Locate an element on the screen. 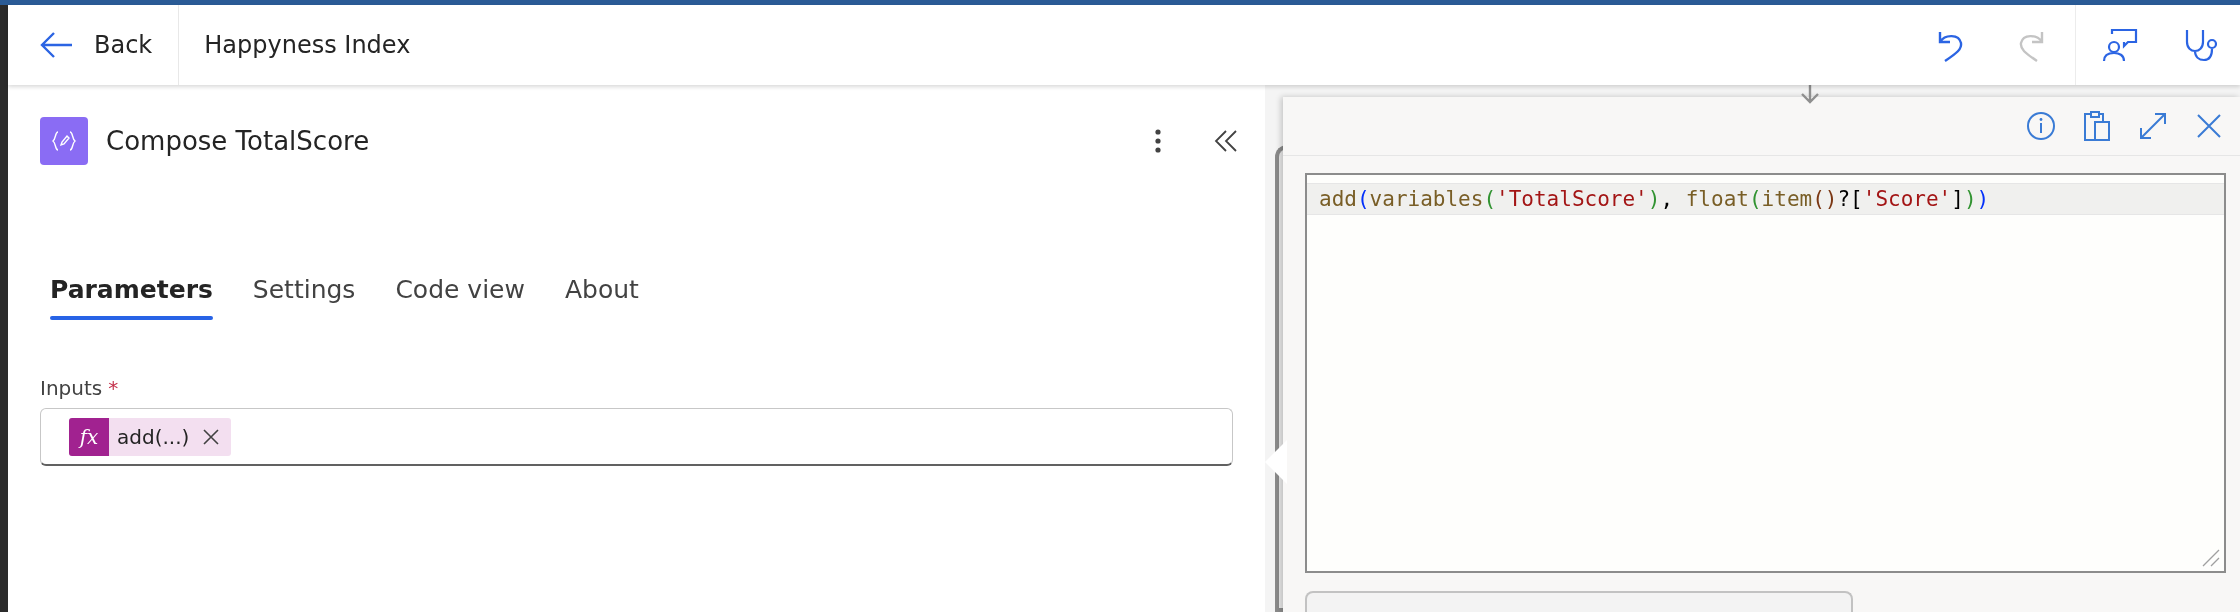  info-button is located at coordinates (2041, 126).